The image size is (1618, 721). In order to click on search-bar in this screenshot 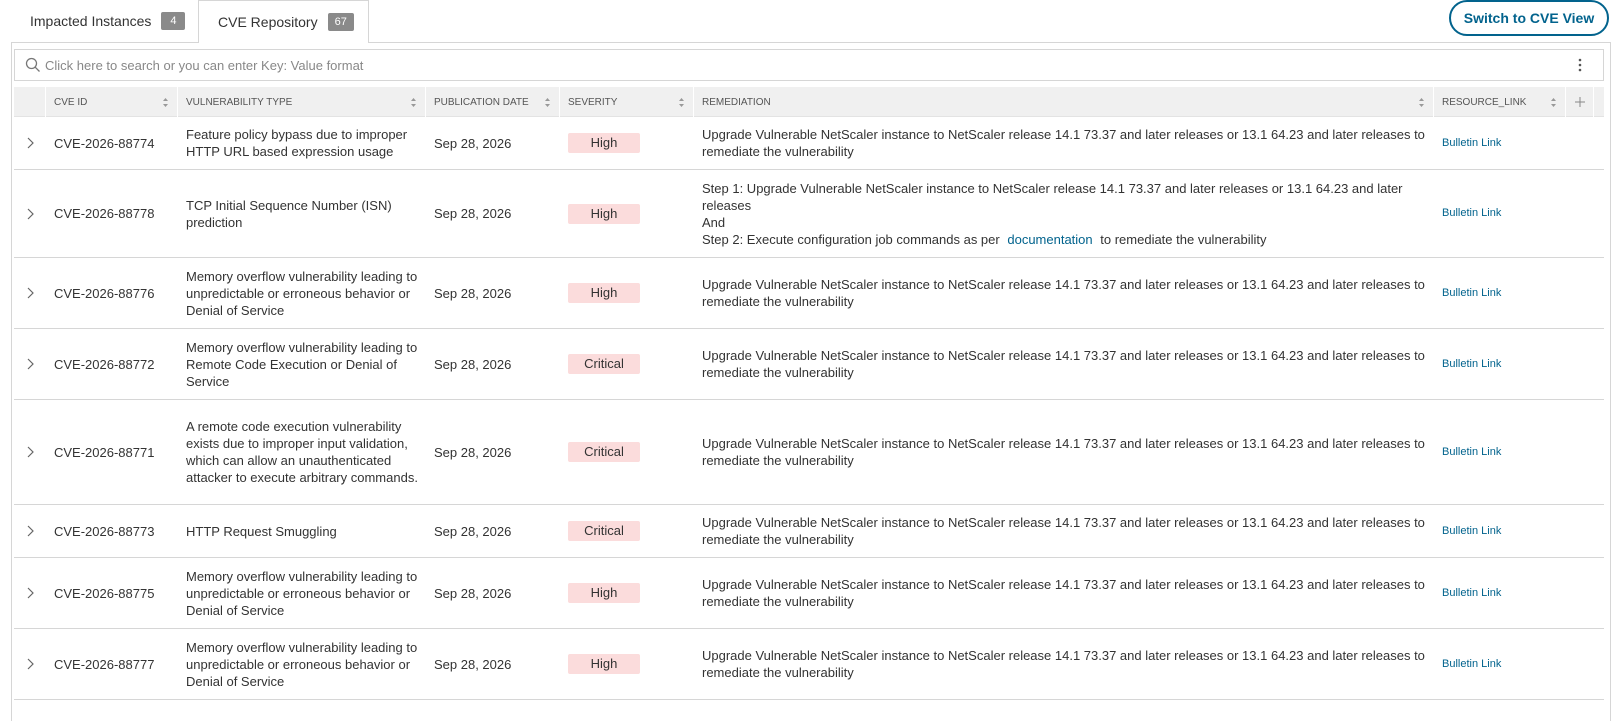, I will do `click(809, 65)`.